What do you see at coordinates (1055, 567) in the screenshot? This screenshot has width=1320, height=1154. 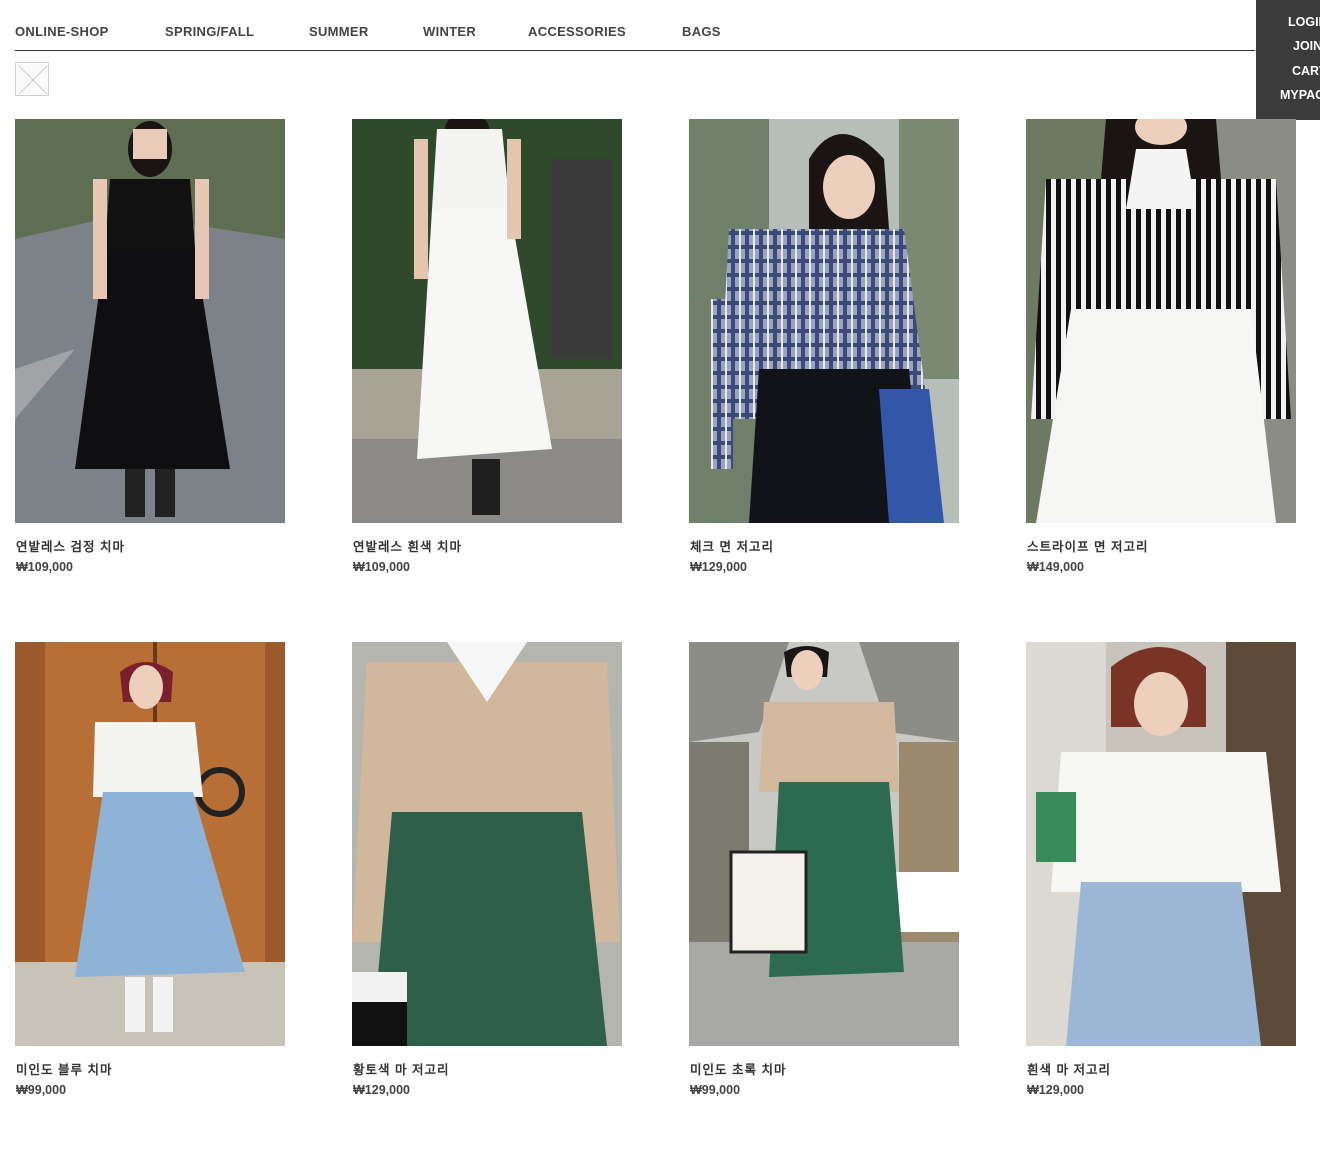 I see `product-price: ₩149,000` at bounding box center [1055, 567].